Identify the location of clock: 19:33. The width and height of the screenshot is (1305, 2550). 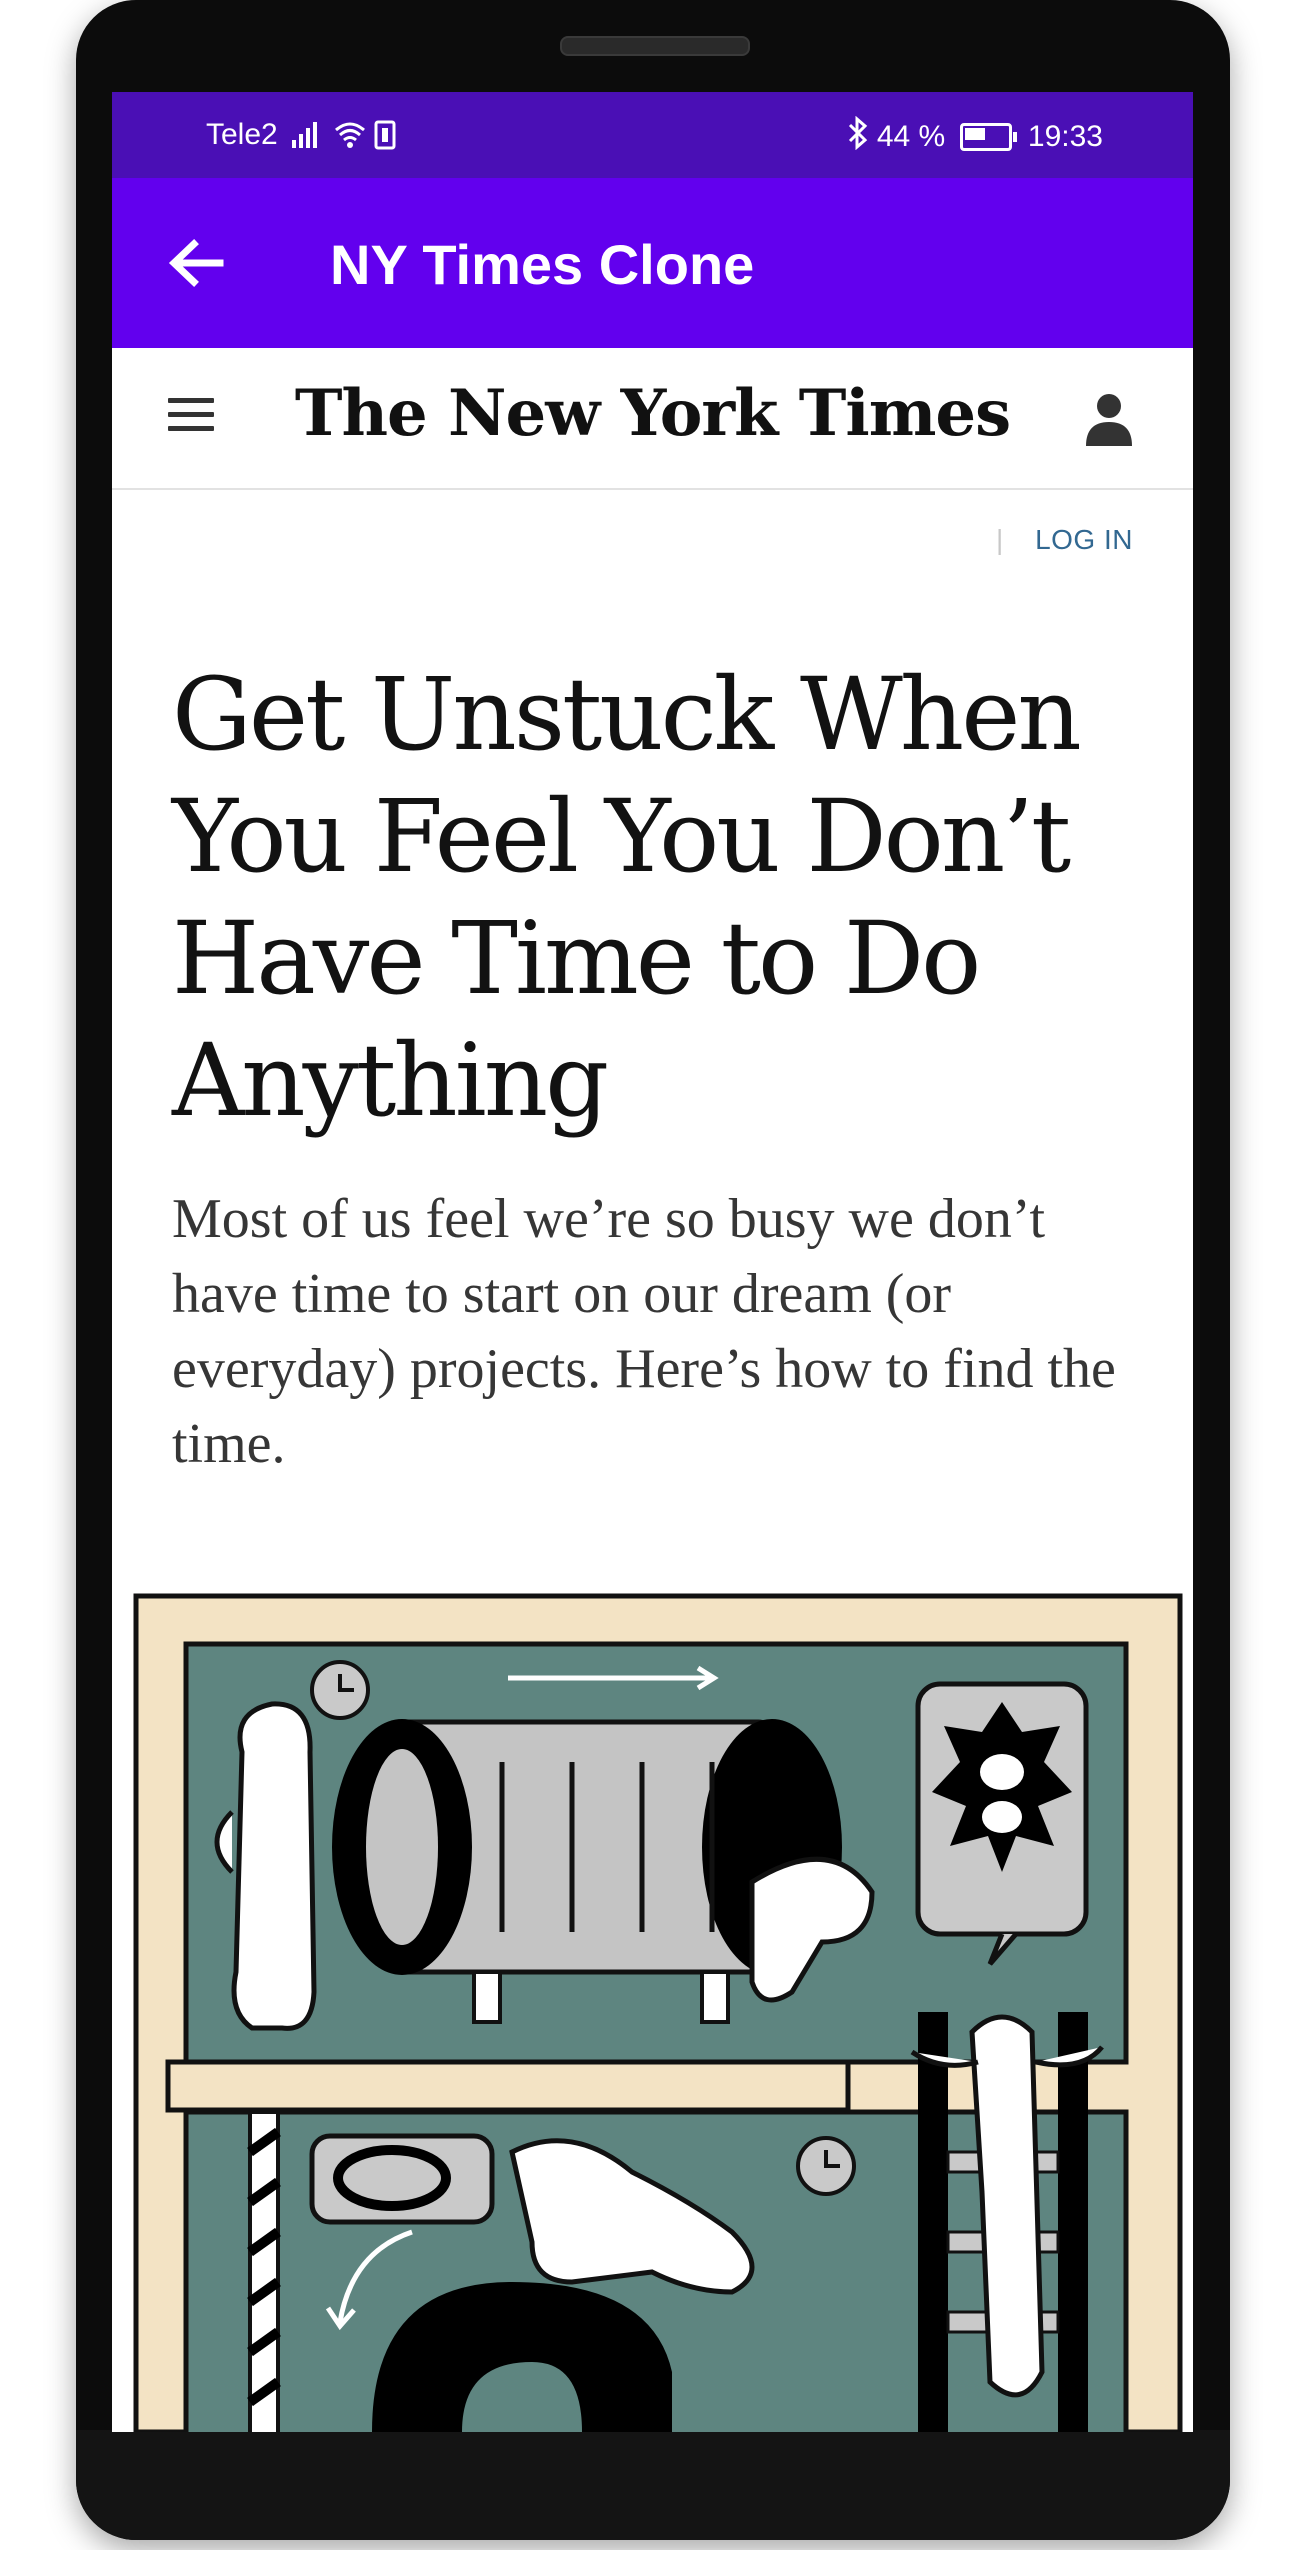
(1065, 136).